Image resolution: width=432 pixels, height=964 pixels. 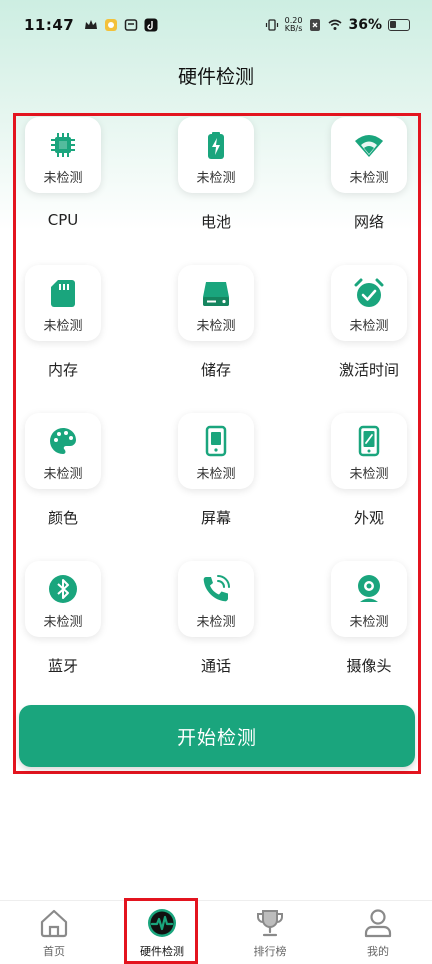 I want to click on hw-item-bluetooth: 未检测 蓝牙, so click(x=63, y=631).